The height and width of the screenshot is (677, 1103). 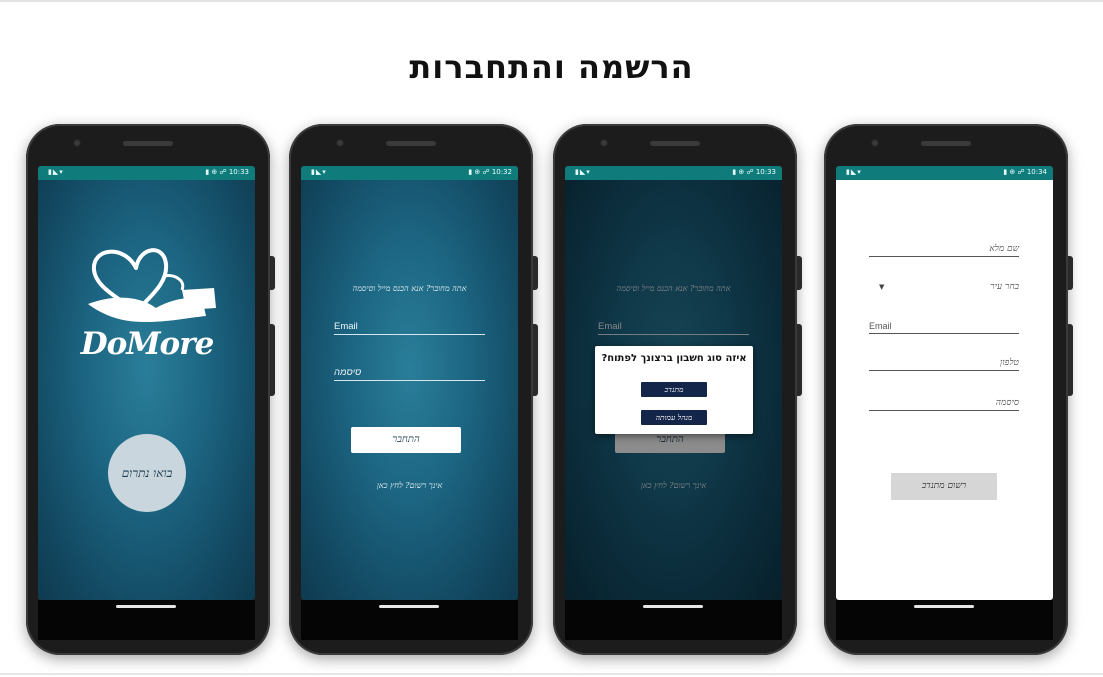 I want to click on phone-placeholder: טלפון, so click(x=1009, y=363).